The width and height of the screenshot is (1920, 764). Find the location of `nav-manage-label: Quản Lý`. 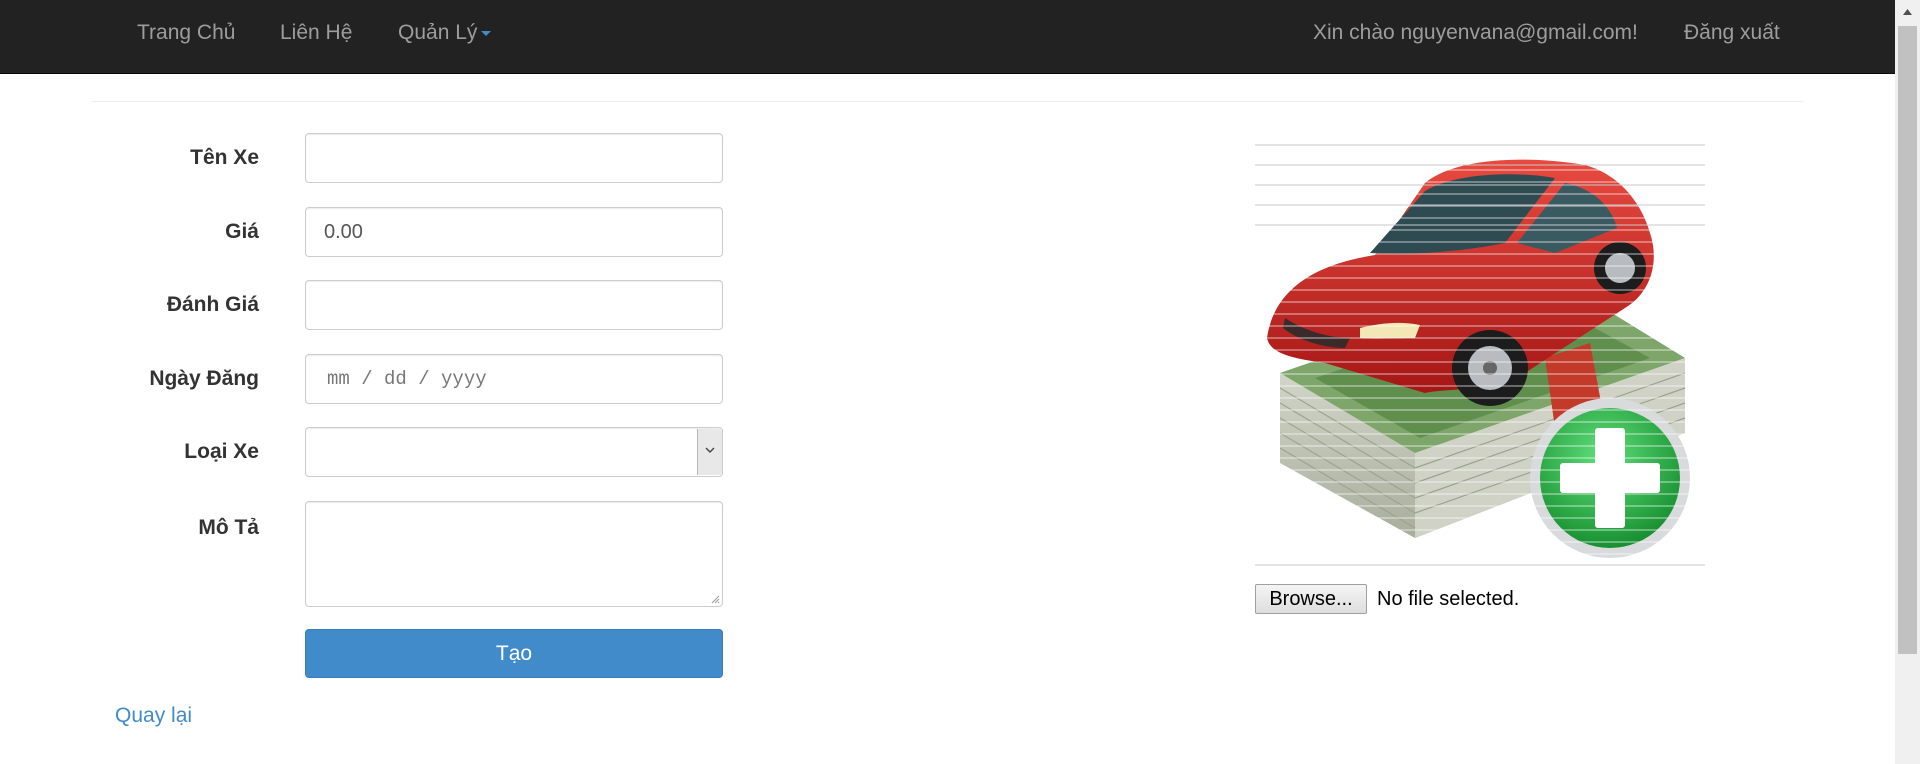

nav-manage-label: Quản Lý is located at coordinates (438, 32).